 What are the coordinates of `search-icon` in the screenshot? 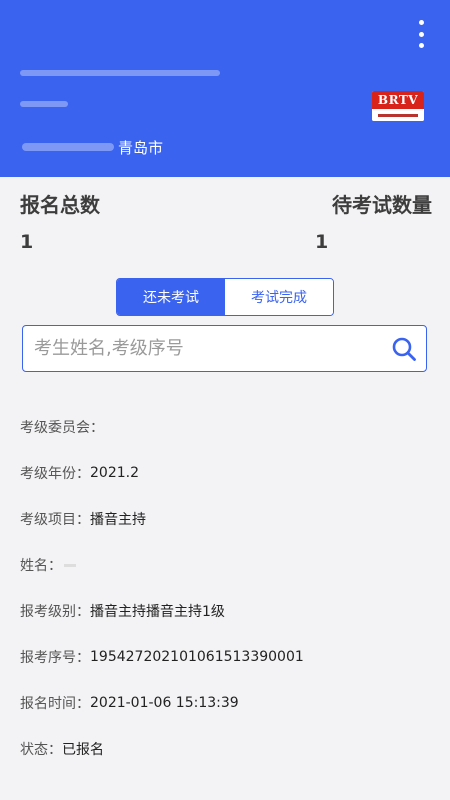 It's located at (404, 349).